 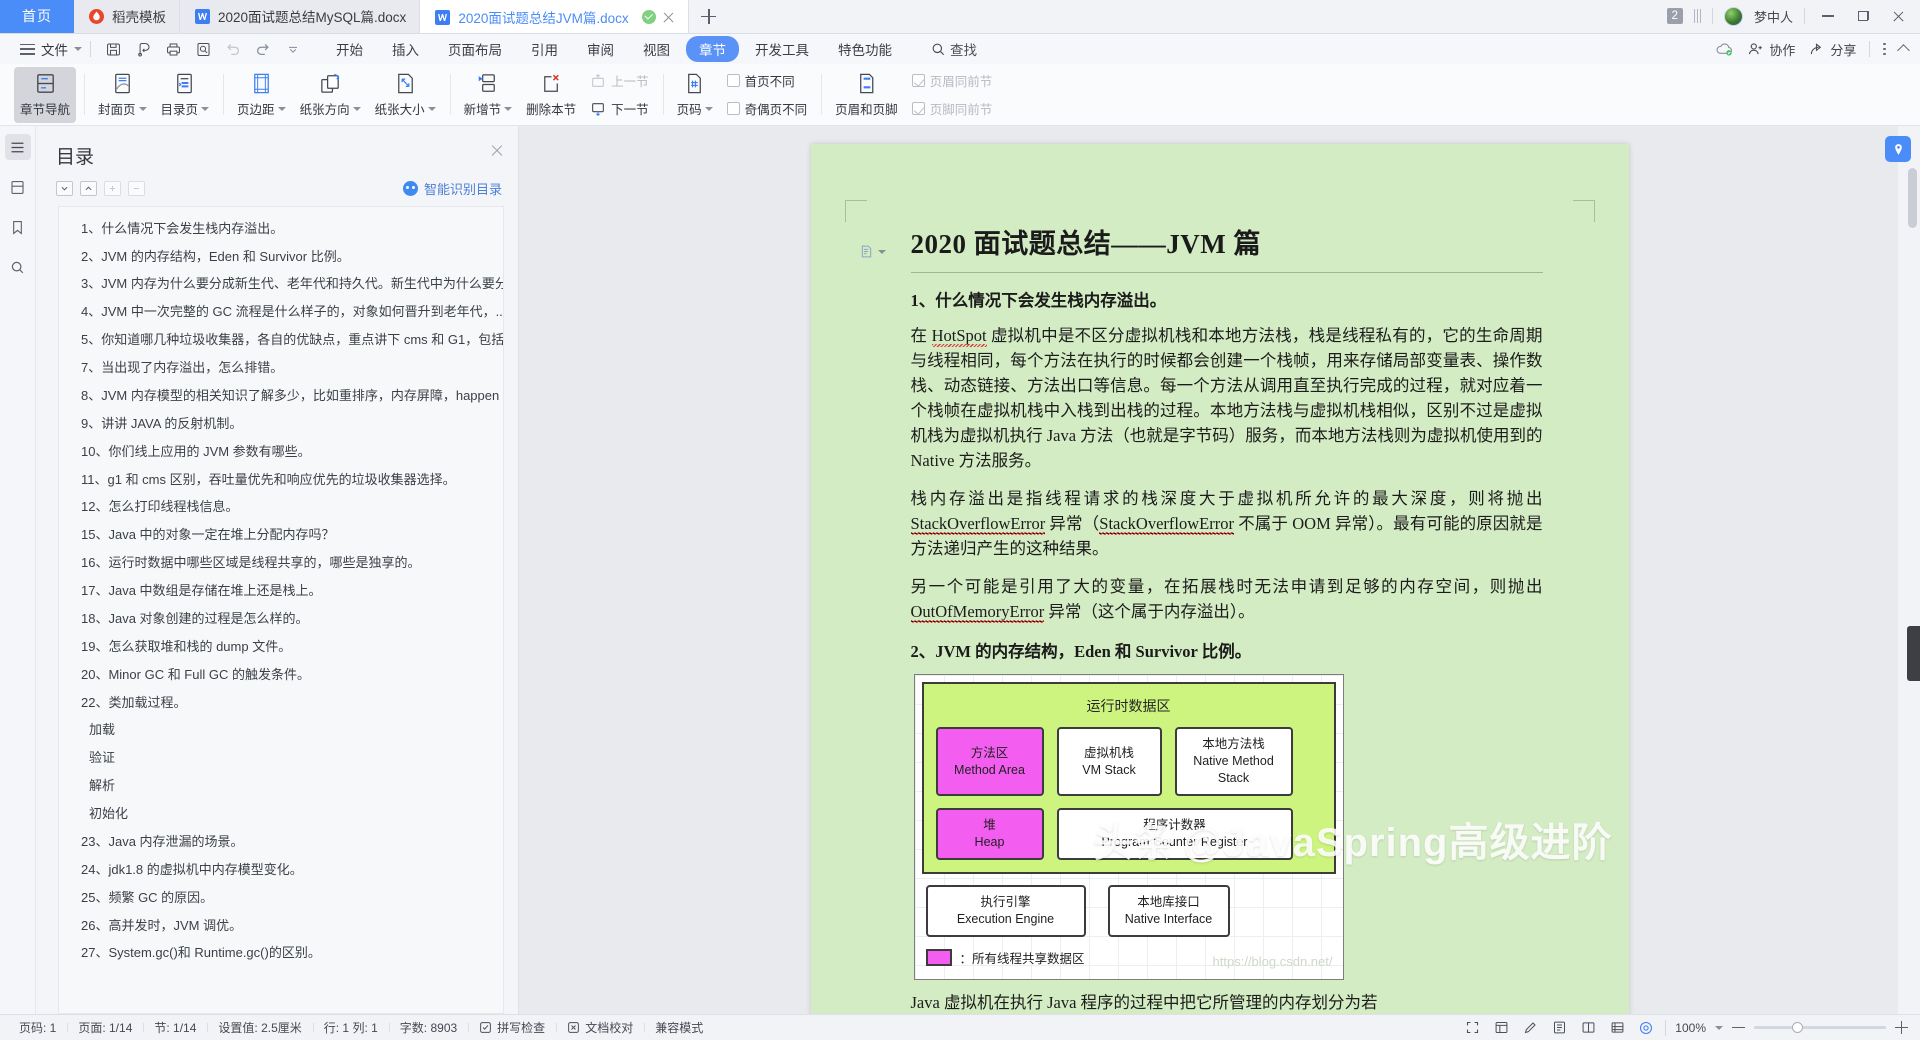 I want to click on minimize-button, so click(x=1828, y=16).